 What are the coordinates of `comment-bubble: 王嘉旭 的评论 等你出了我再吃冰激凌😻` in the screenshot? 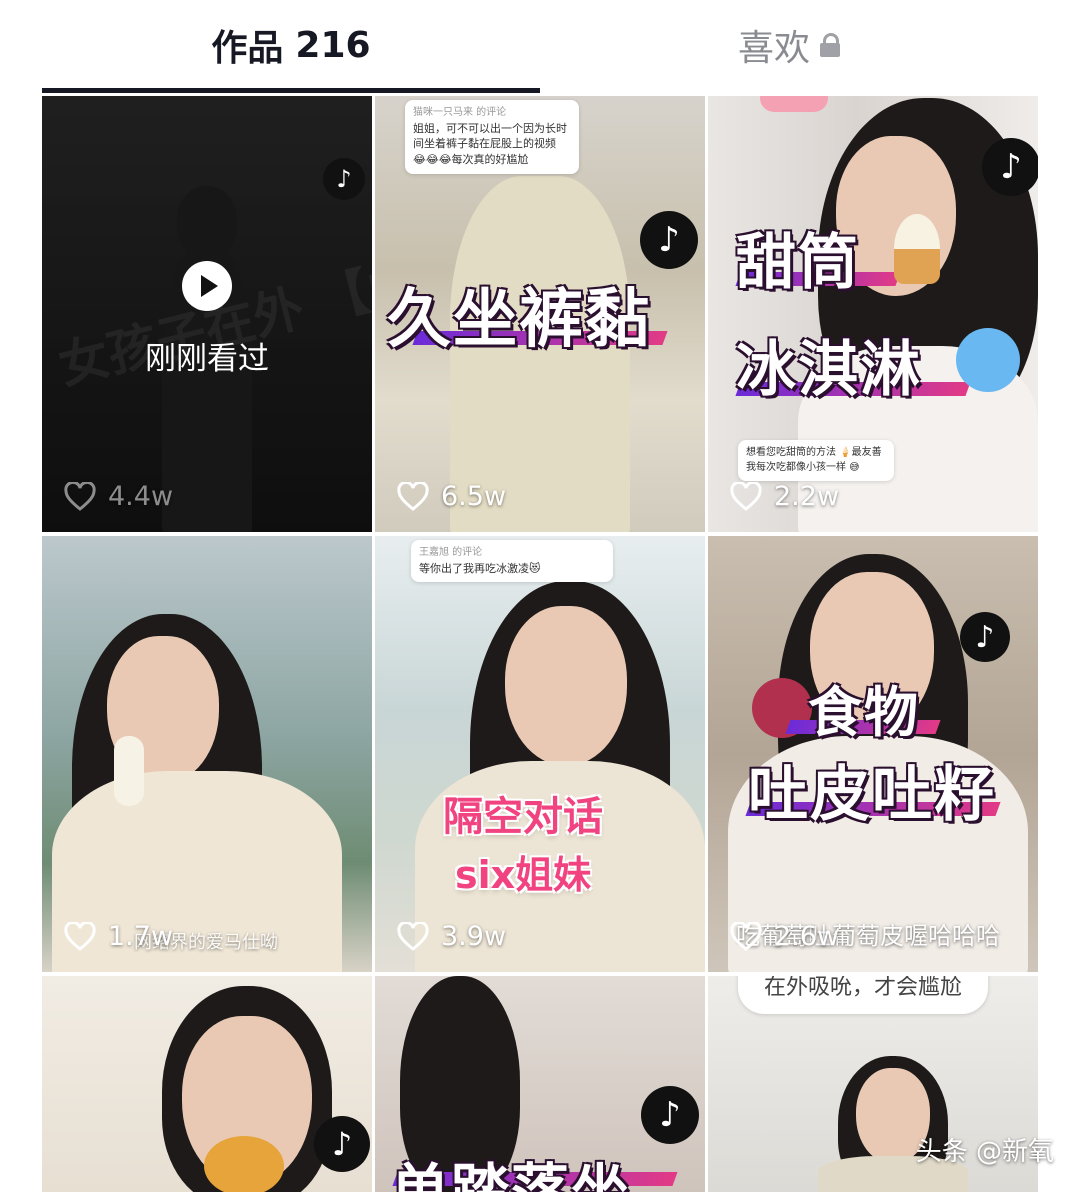 It's located at (512, 561).